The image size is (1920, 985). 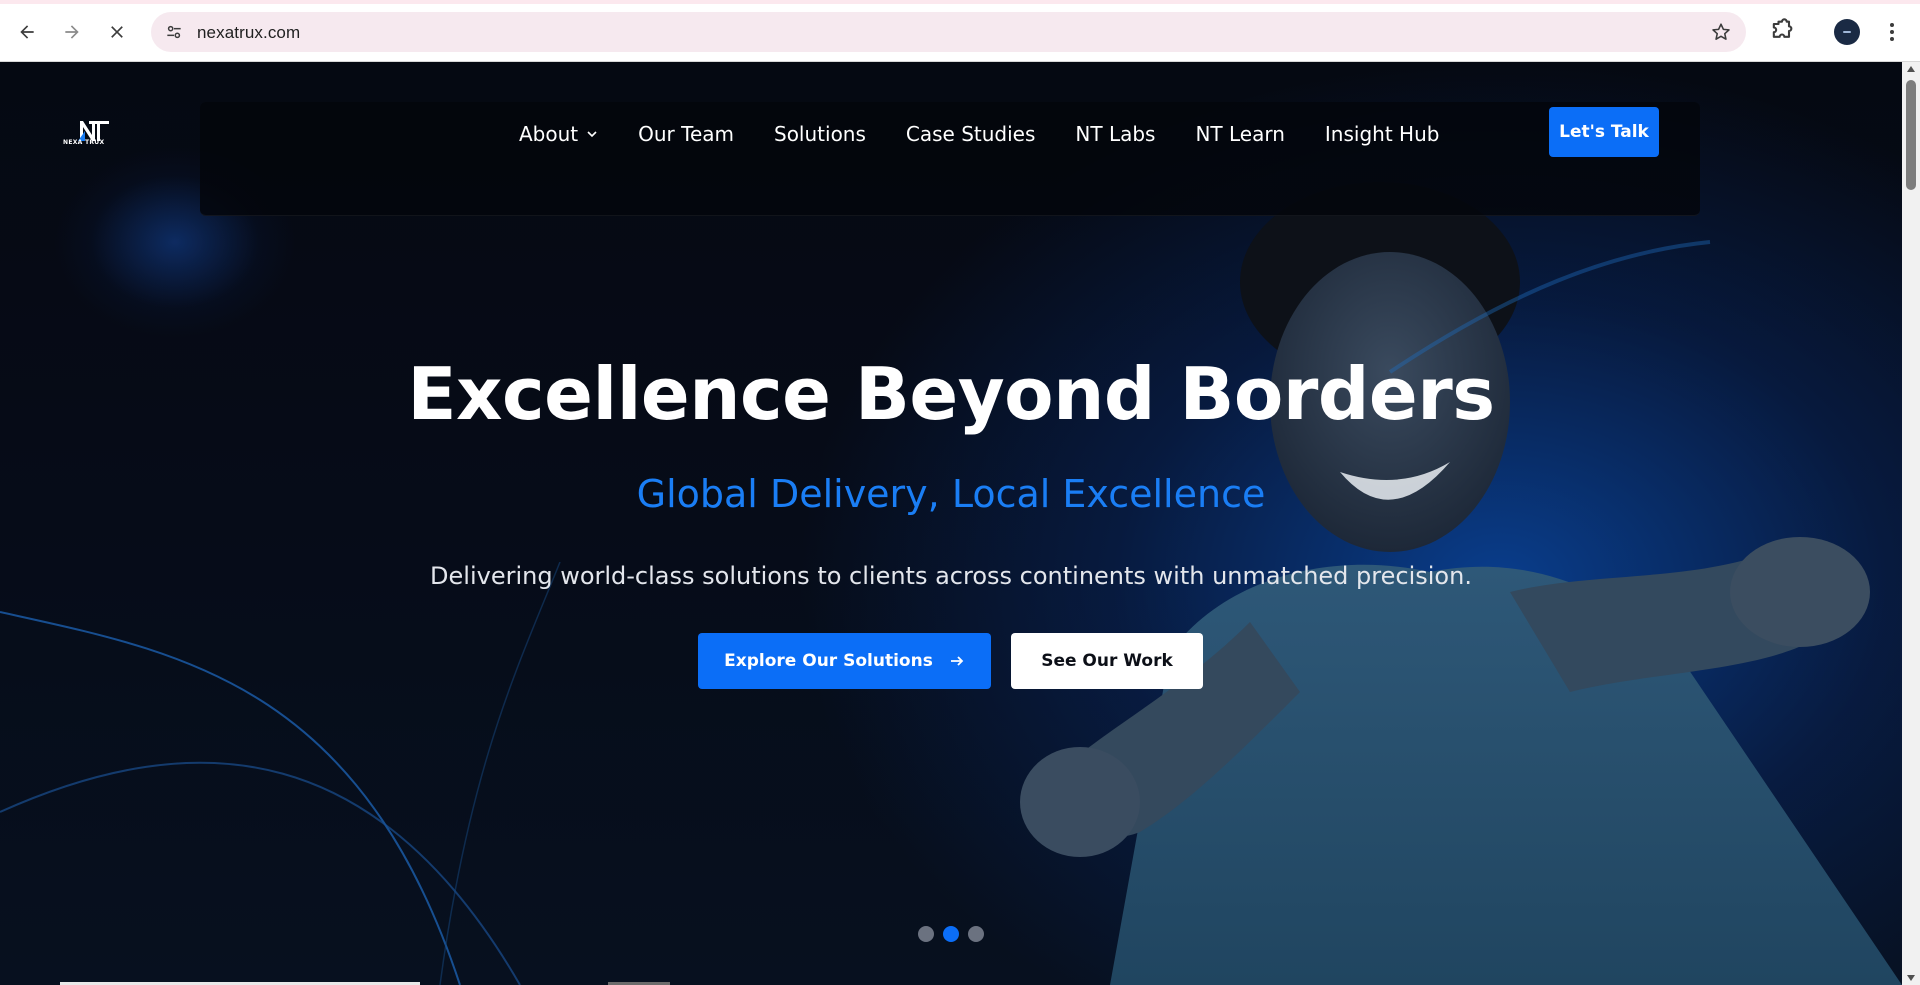 I want to click on logo-text: NEXA TRUX, so click(x=84, y=142).